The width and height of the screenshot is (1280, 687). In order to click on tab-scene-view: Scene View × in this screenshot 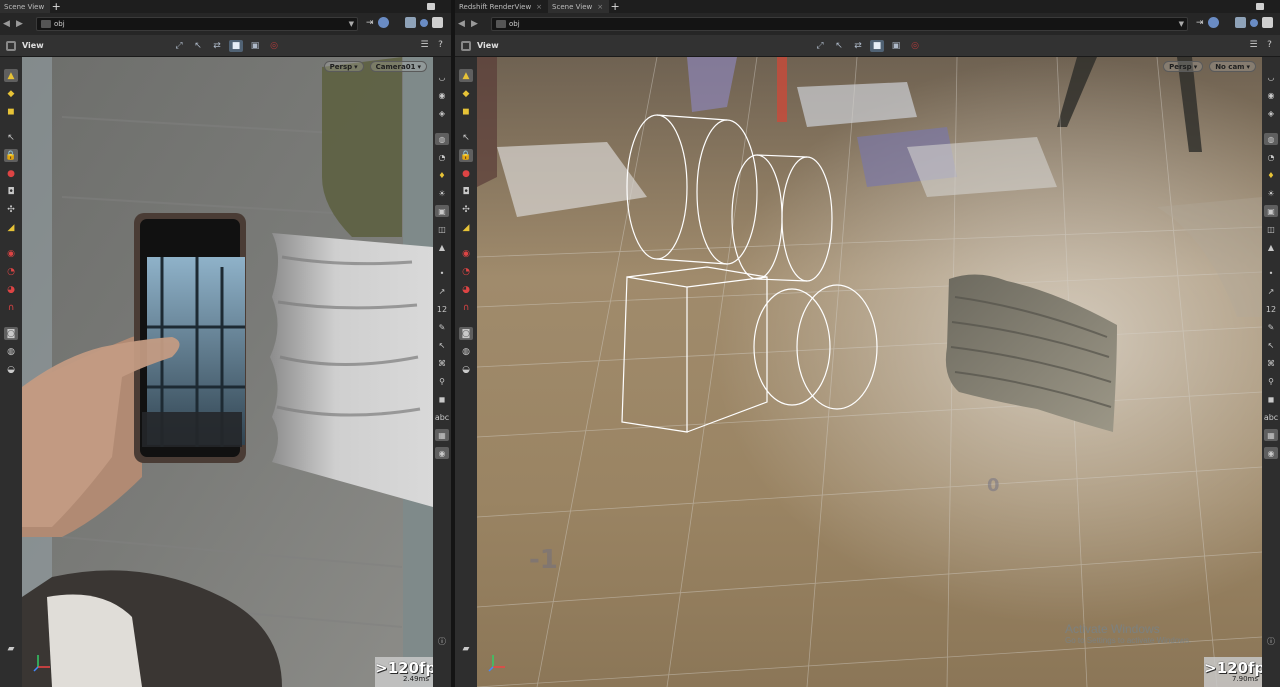, I will do `click(579, 6)`.